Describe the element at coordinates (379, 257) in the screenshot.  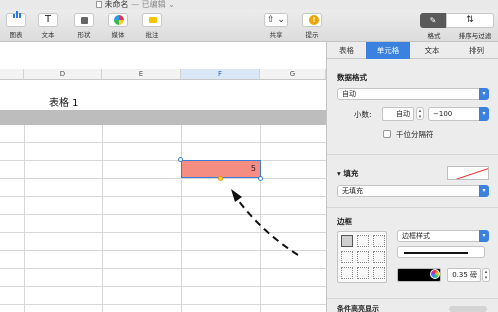
I see `border-right-icon` at that location.